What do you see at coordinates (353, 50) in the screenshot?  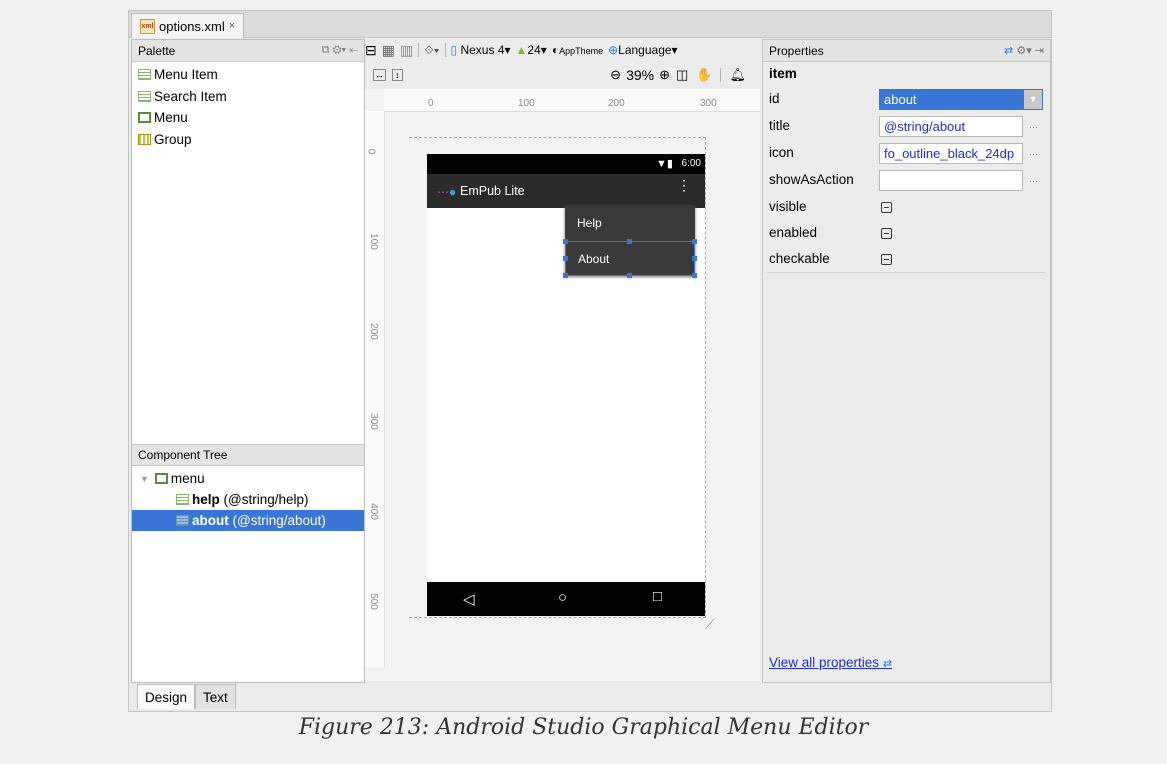 I see `hide-icon: ⇤` at bounding box center [353, 50].